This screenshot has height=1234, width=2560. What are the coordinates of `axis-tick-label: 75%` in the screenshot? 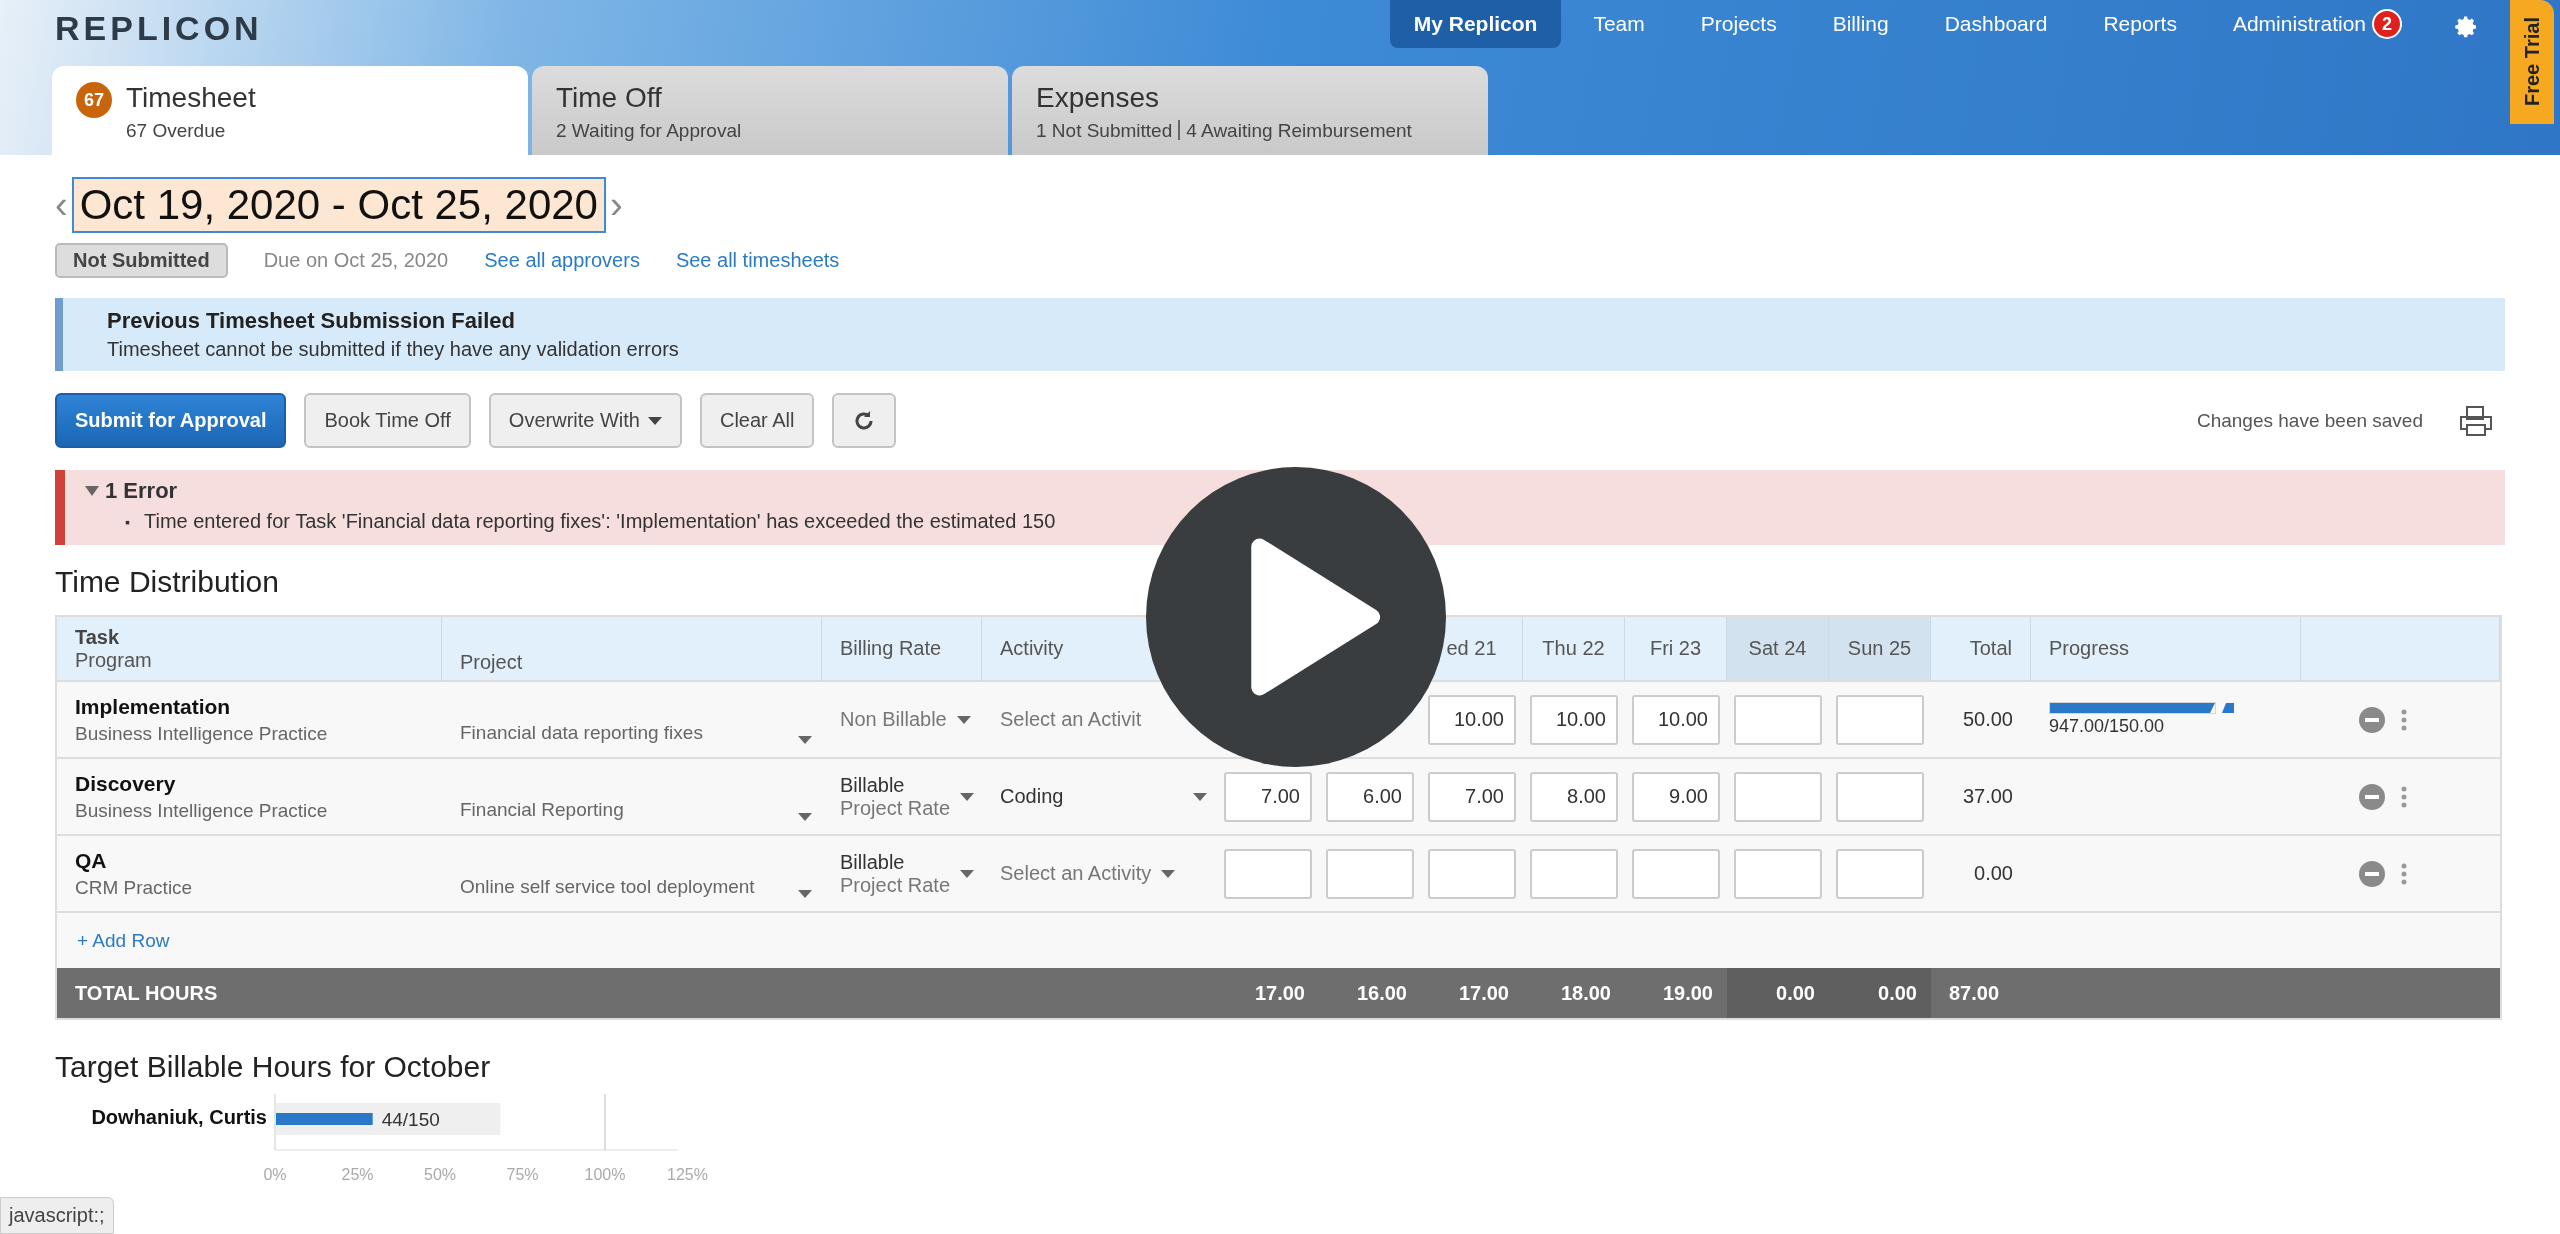 It's located at (522, 1174).